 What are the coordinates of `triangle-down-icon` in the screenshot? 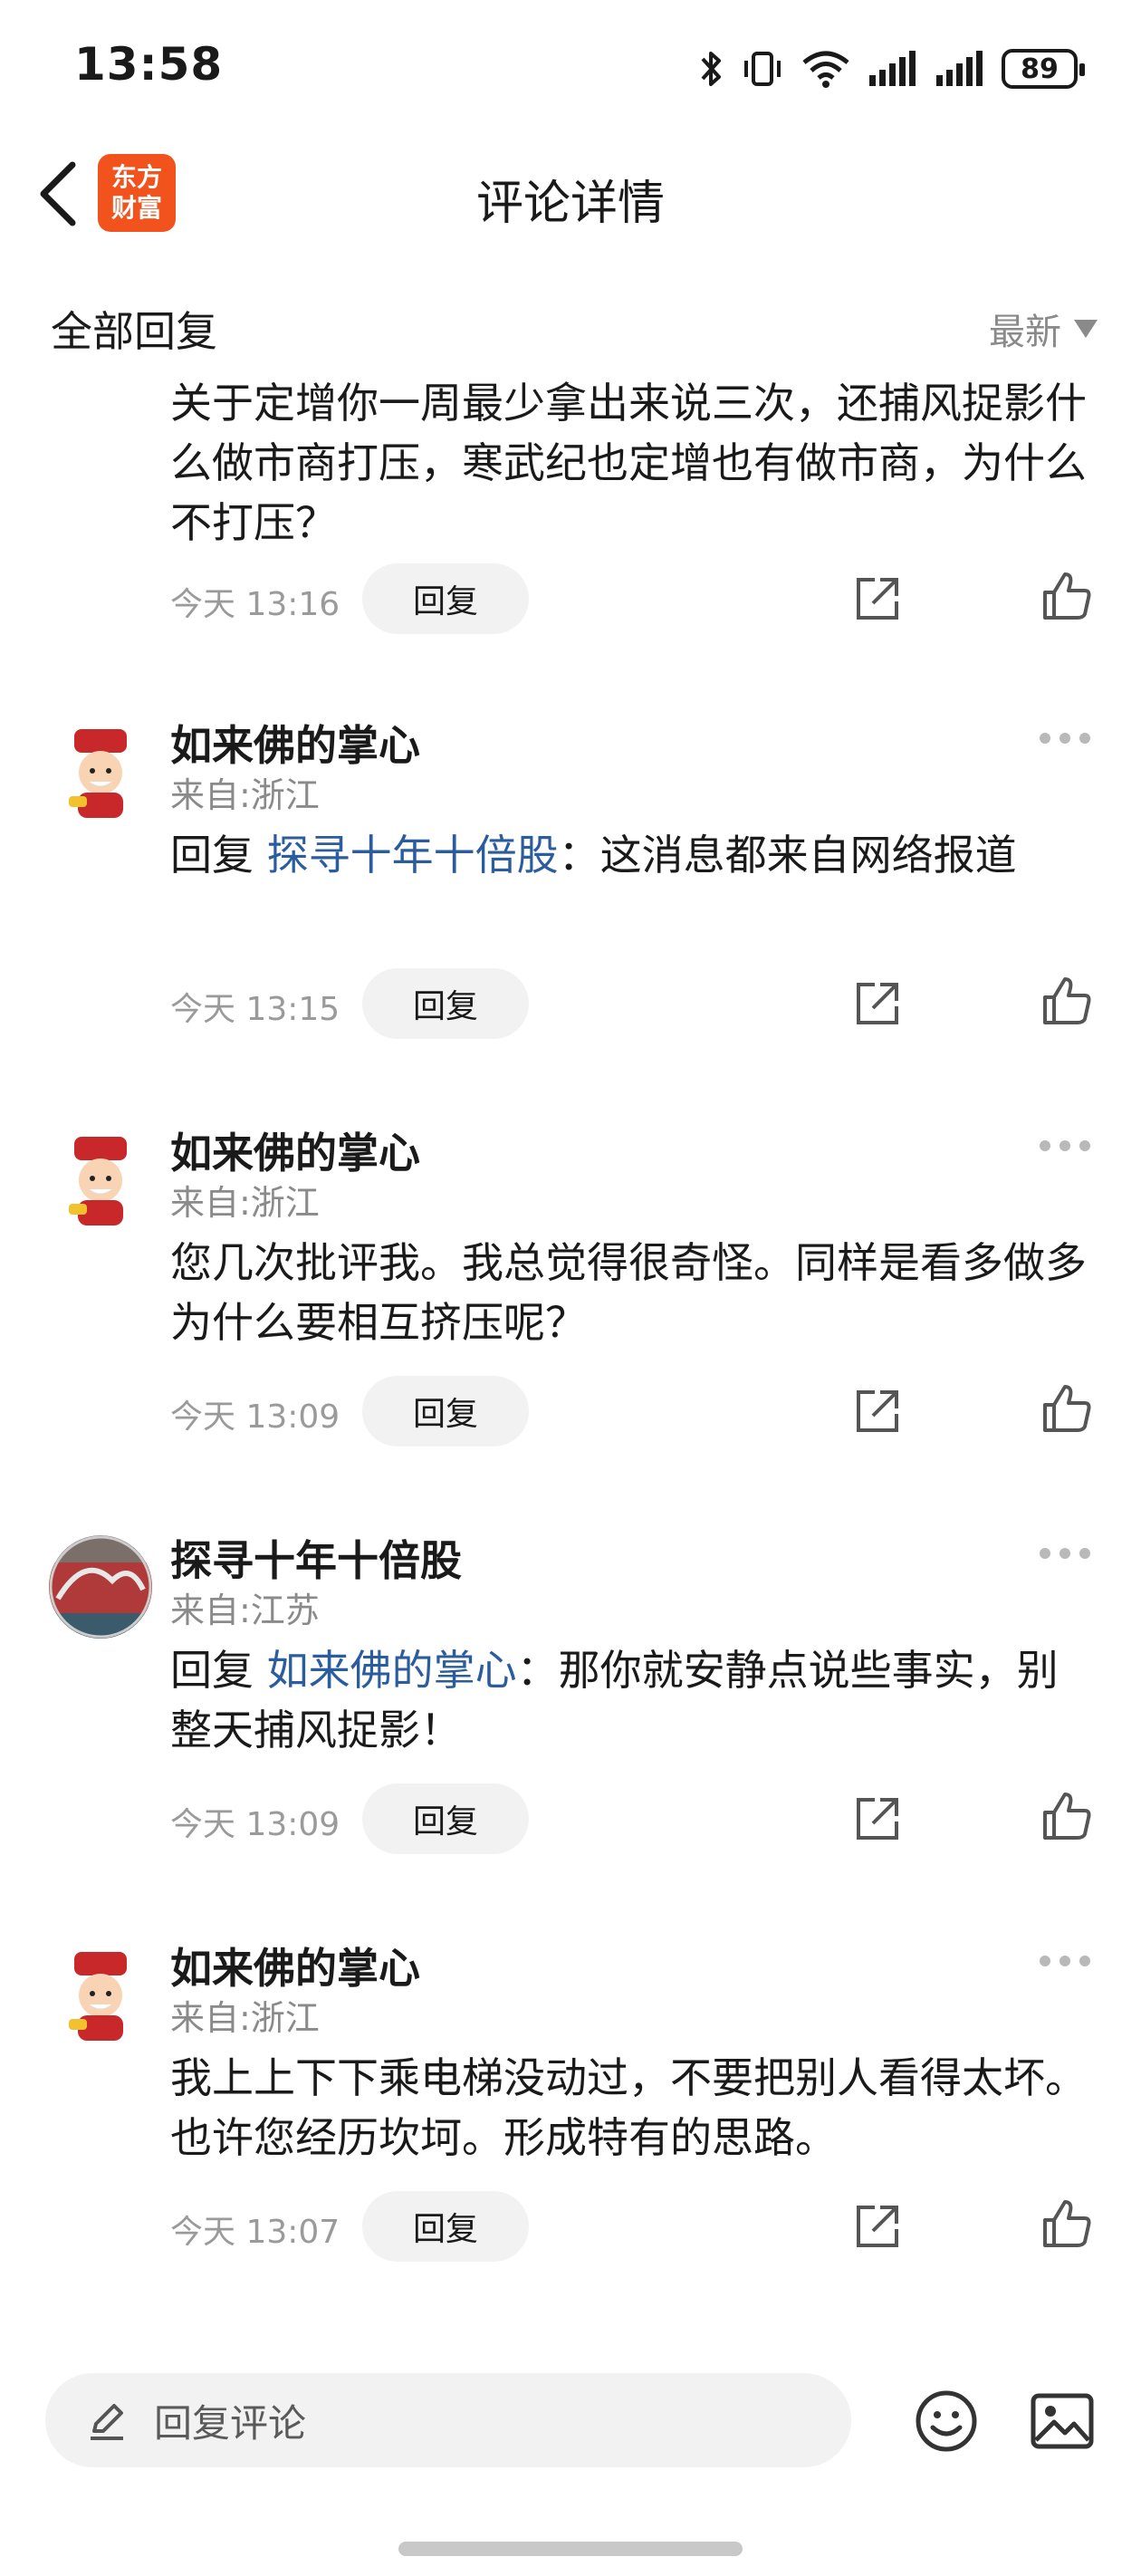 It's located at (1086, 329).